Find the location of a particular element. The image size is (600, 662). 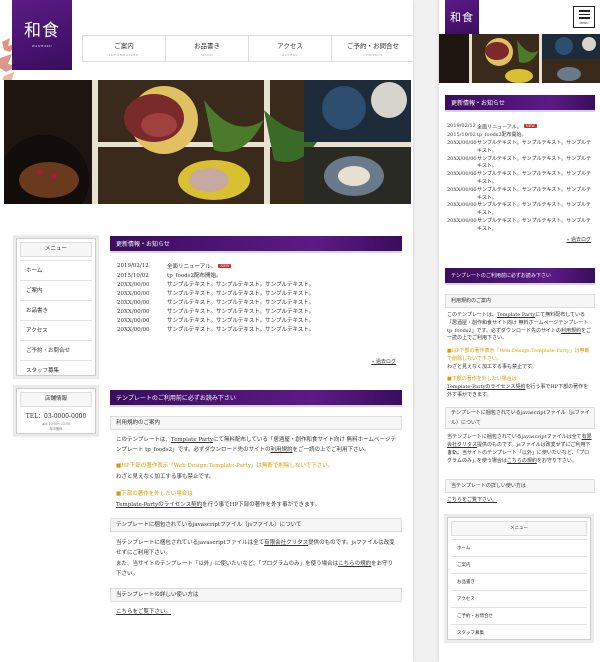

nav-item-information: ご案内 INFORMATION is located at coordinates (123, 48).